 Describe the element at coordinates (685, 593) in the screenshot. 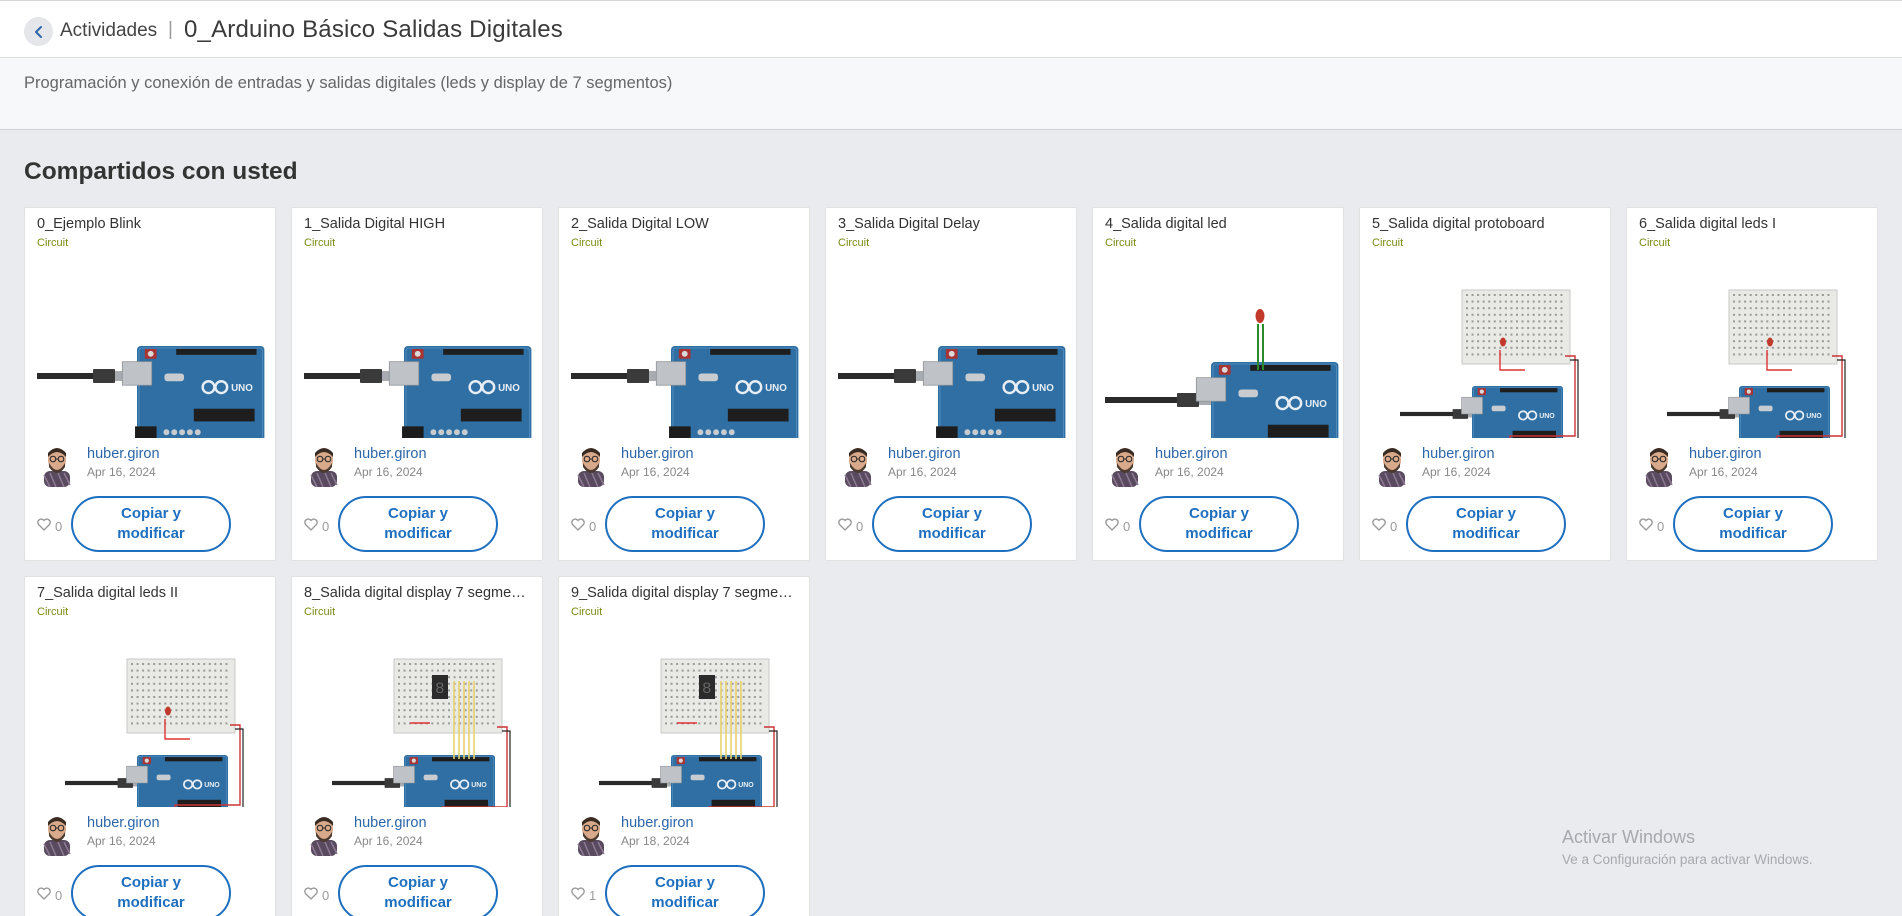

I see `card-title: 9_Salida digital display 7 segmentos` at that location.